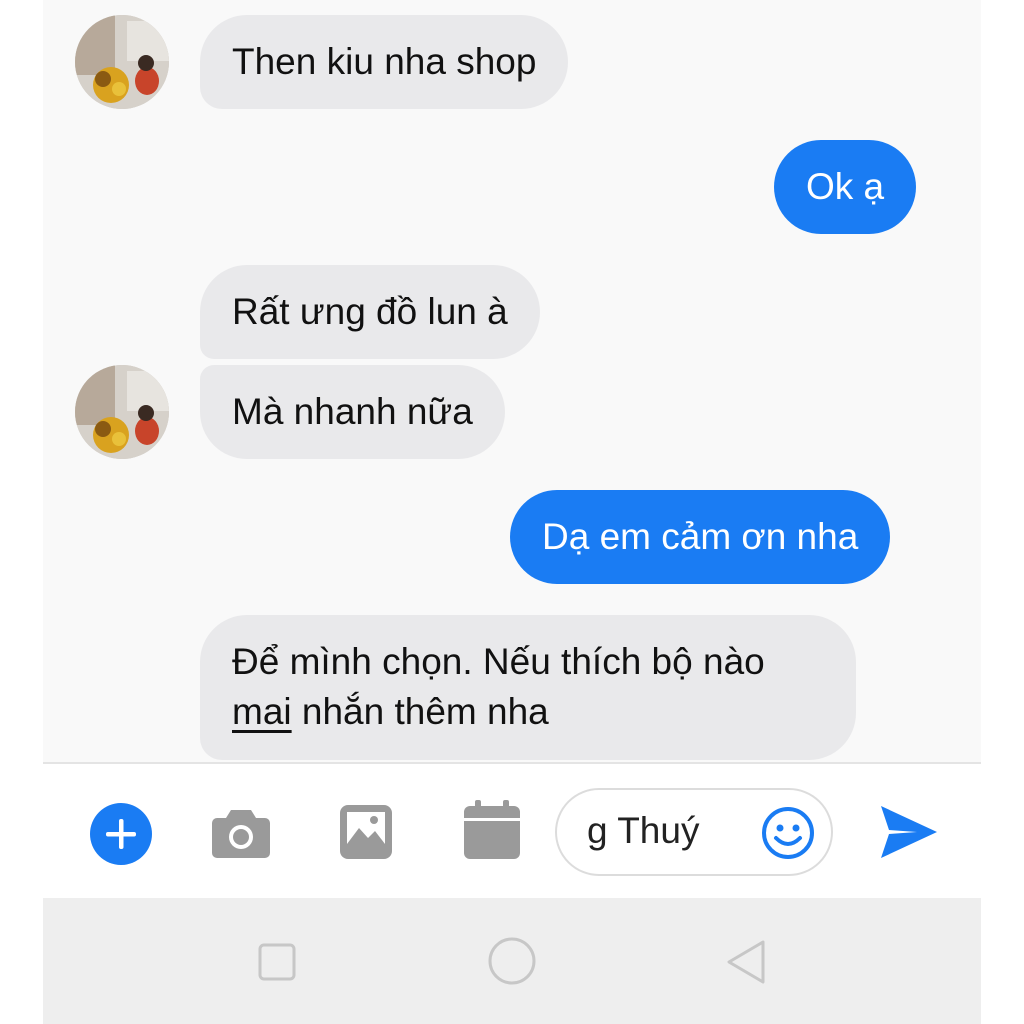 This screenshot has width=1024, height=1024. I want to click on message-bubble-outgoing: Dạ em cảm ơn nha, so click(700, 537).